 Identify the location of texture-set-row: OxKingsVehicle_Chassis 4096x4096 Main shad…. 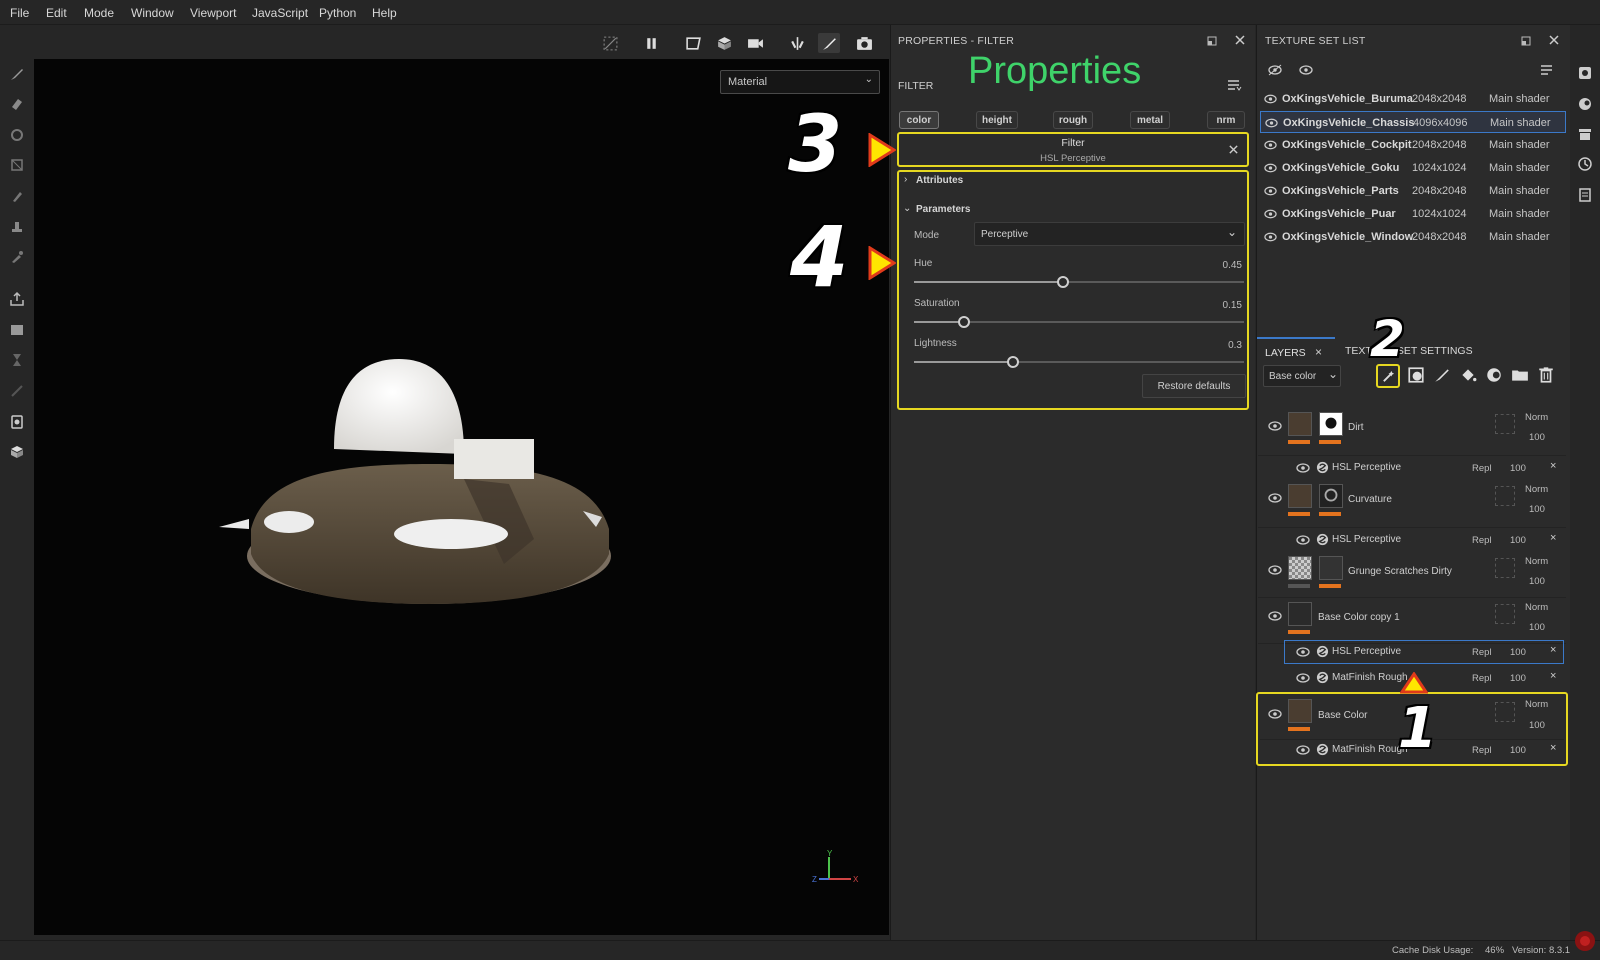
(1413, 122).